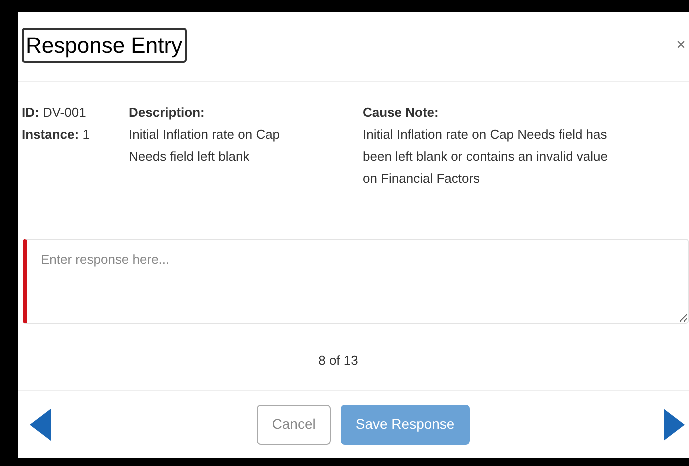 The image size is (689, 466). I want to click on page-counter: 8 of 13, so click(338, 361).